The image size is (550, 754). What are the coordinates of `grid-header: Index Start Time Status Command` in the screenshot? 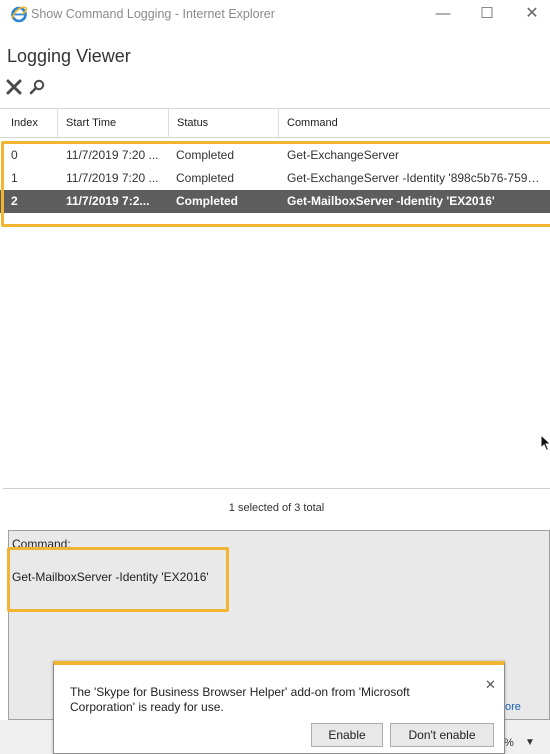 It's located at (275, 123).